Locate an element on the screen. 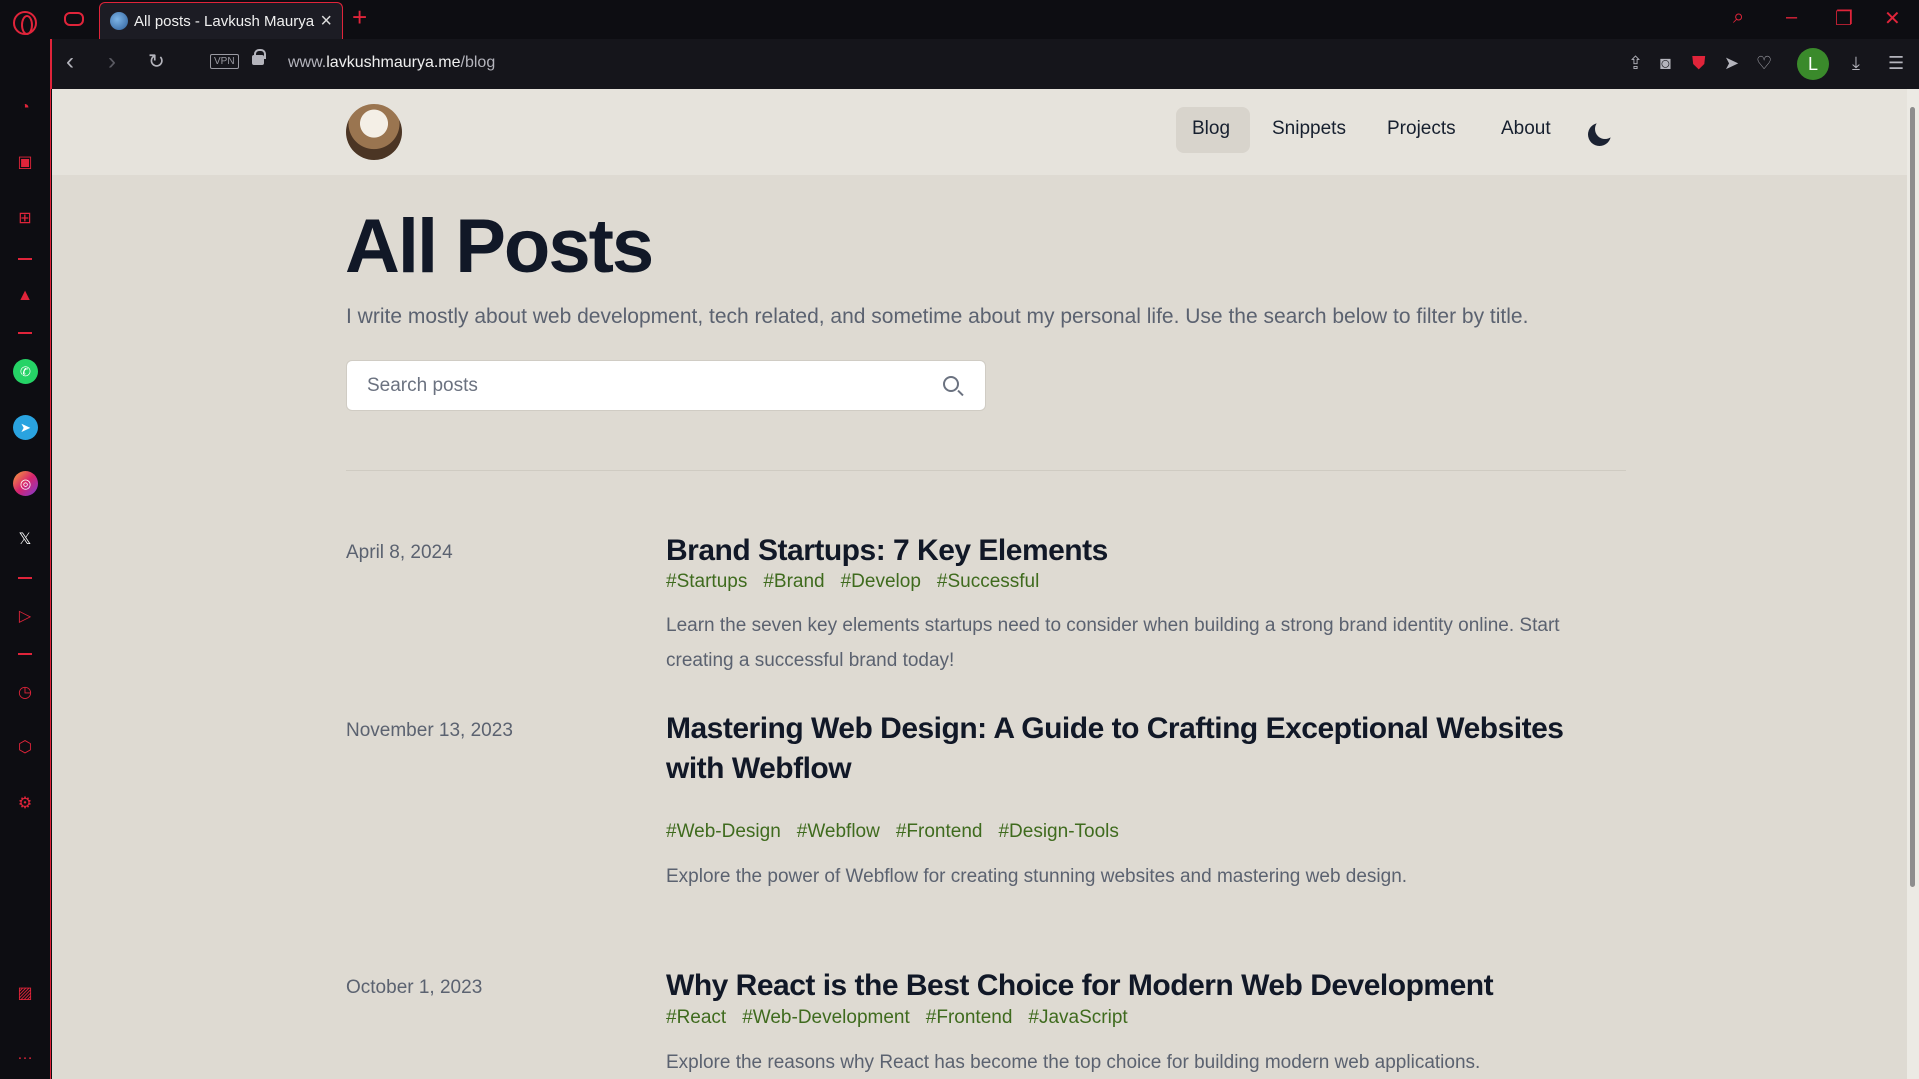  forward-icon: › is located at coordinates (112, 62).